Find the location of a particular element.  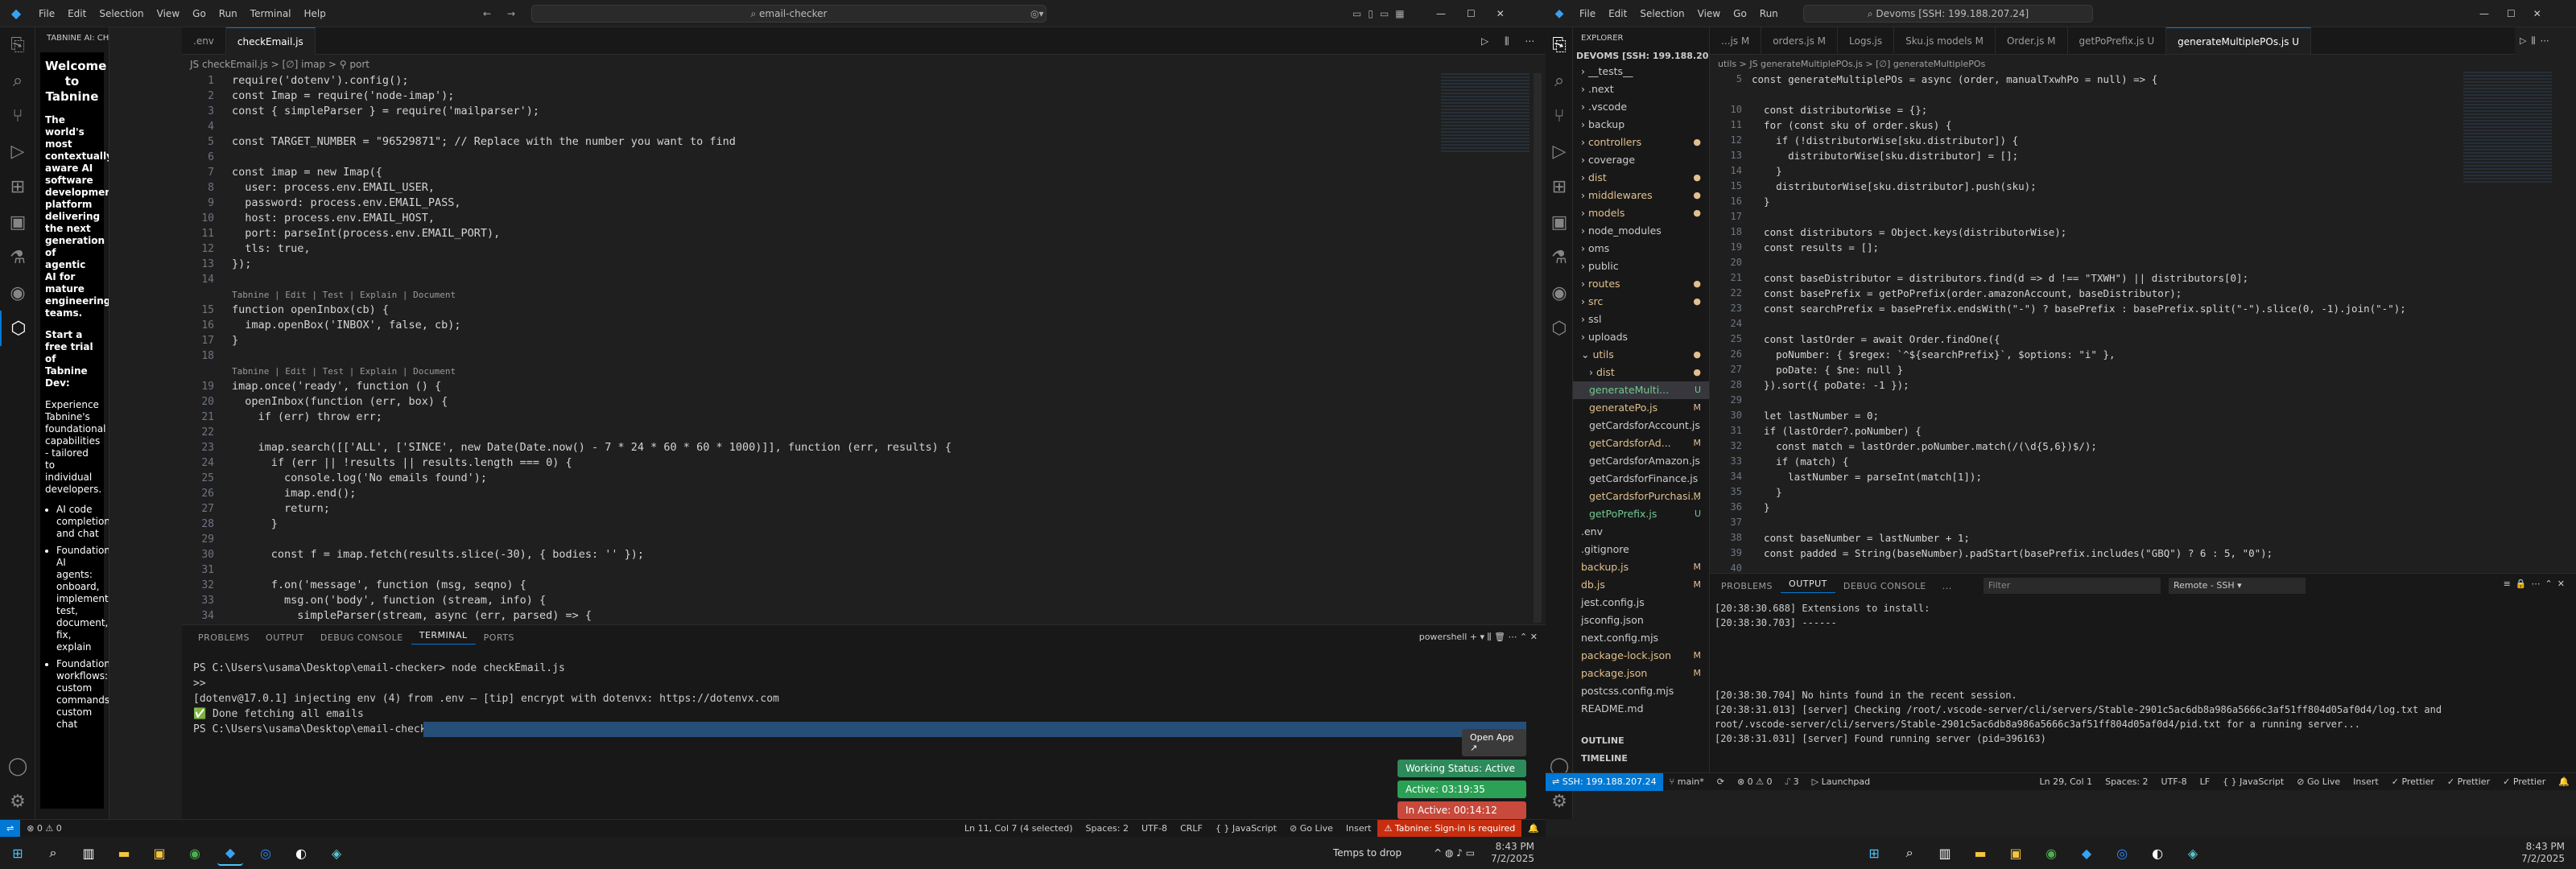

menu-item: Help is located at coordinates (315, 13).